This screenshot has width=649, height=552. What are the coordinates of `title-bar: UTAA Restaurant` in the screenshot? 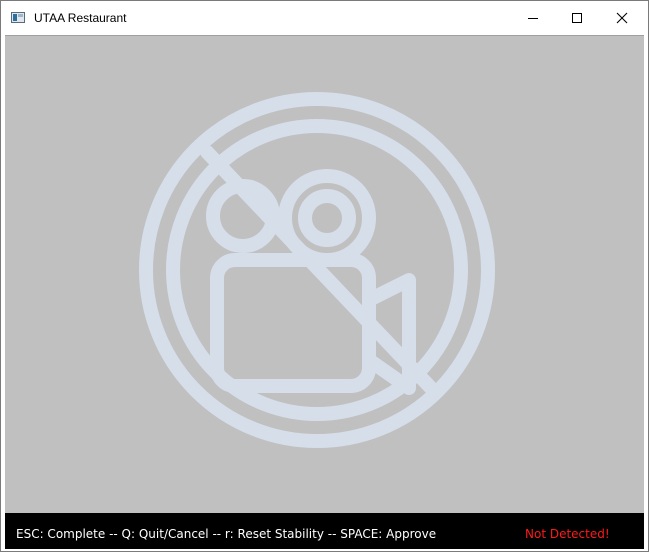 It's located at (324, 18).